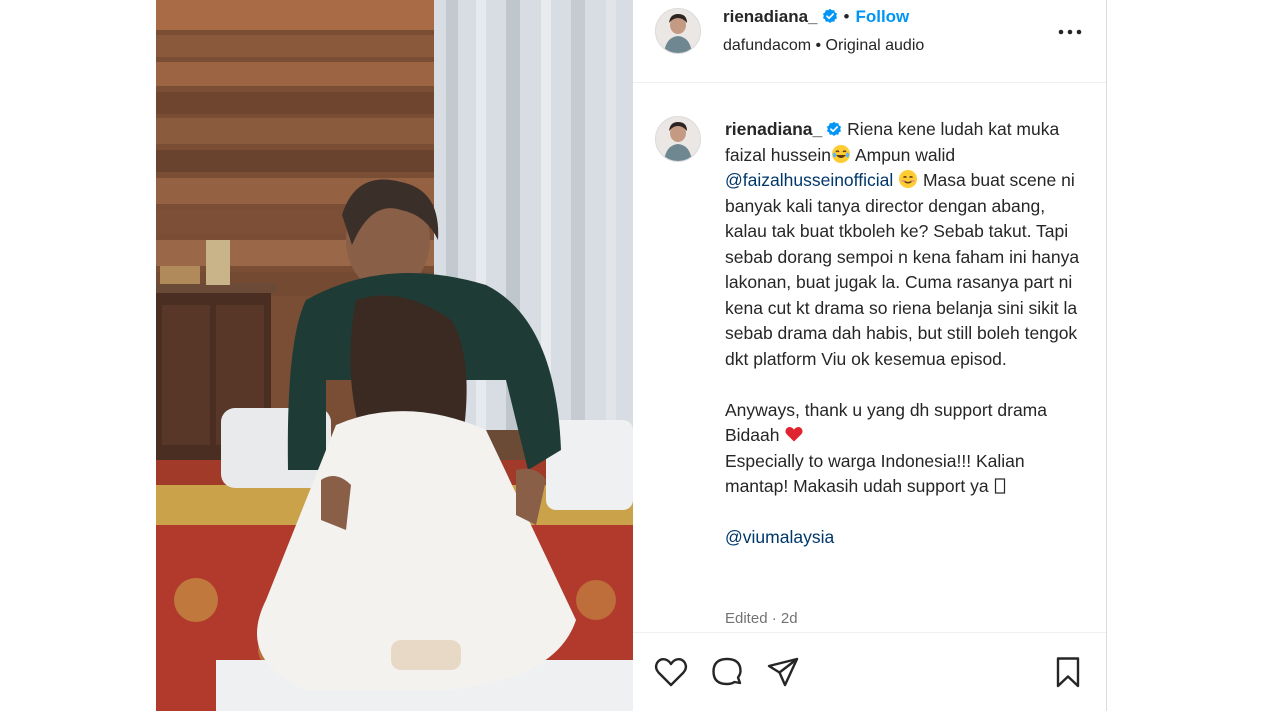  Describe the element at coordinates (823, 46) in the screenshot. I see `audio-attribution: dafundacom • Original audio` at that location.